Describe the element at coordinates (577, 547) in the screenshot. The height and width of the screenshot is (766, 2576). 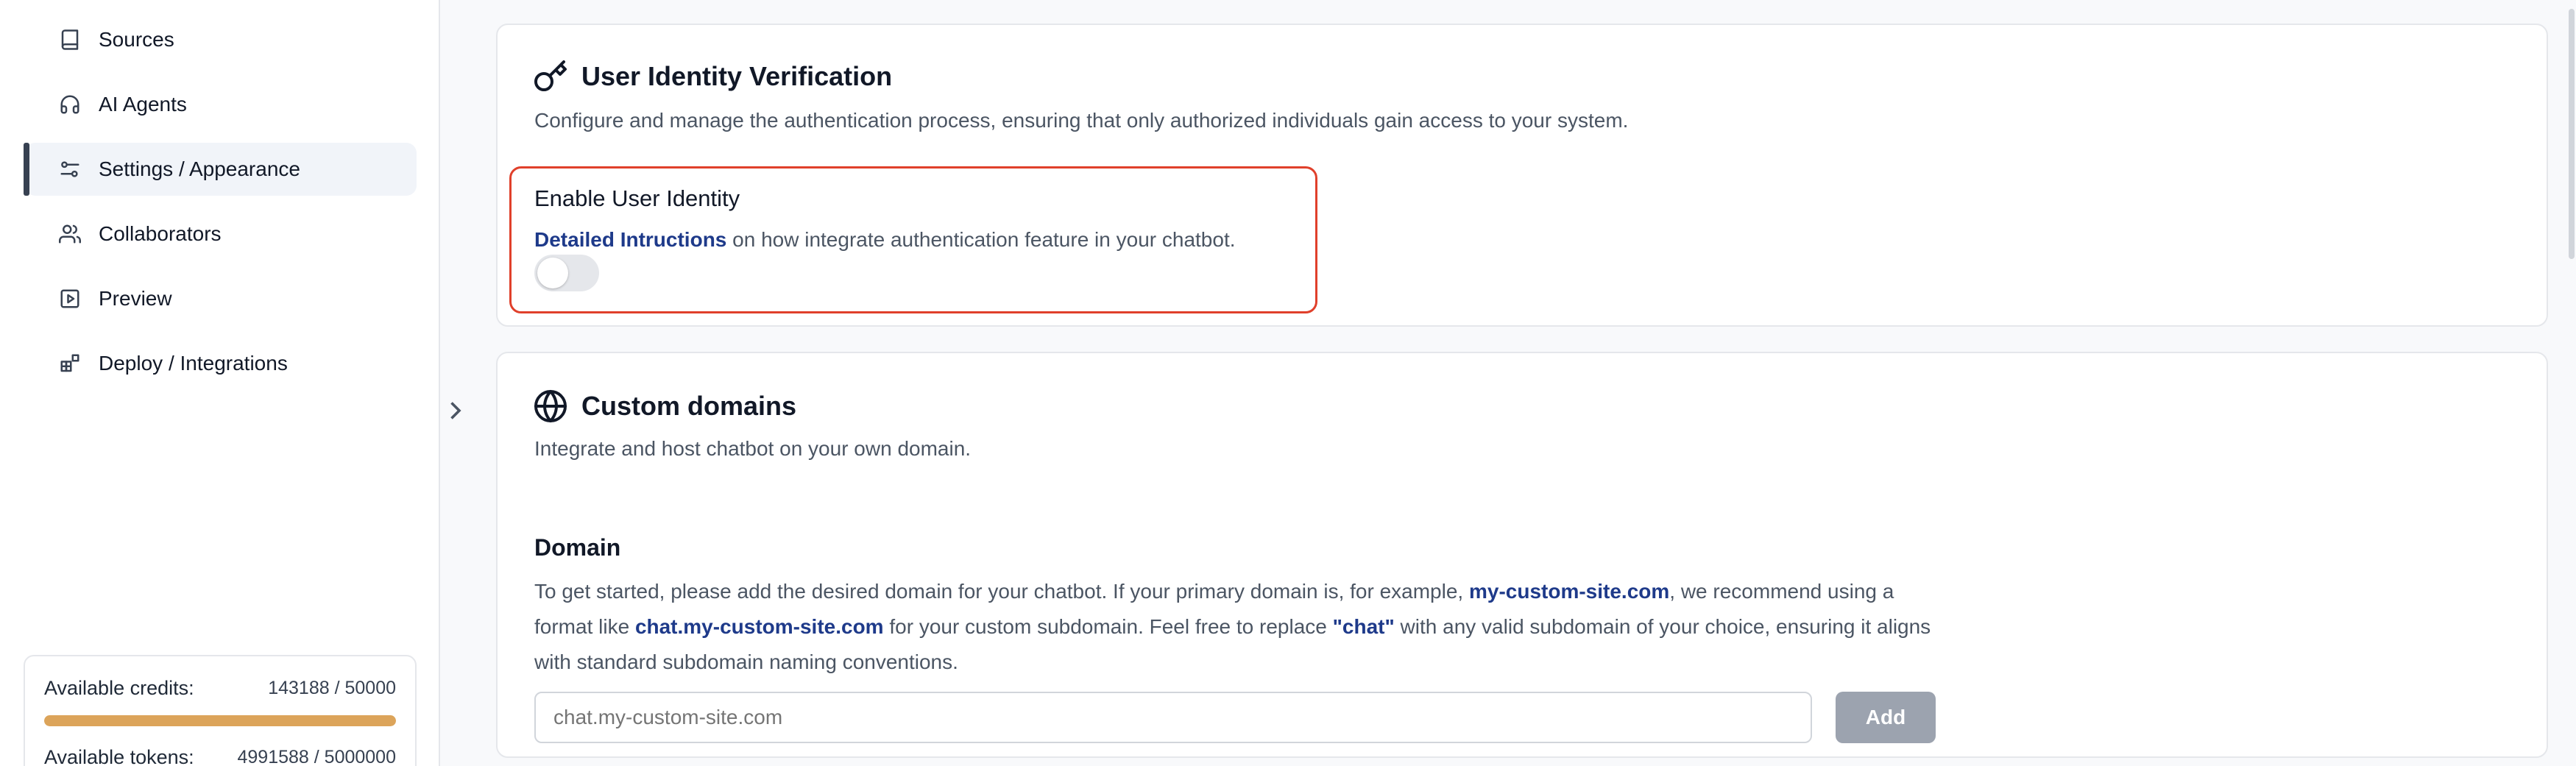
I see `domain-label: Domain` at that location.